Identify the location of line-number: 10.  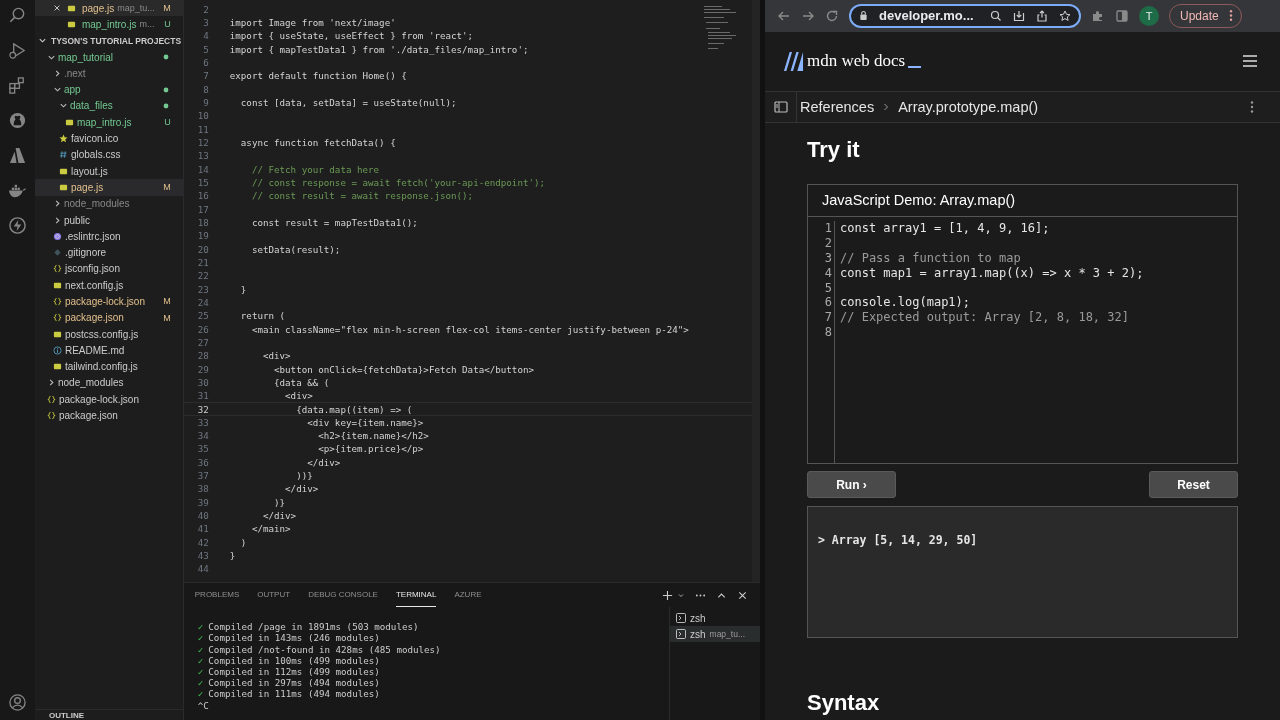
(202, 116).